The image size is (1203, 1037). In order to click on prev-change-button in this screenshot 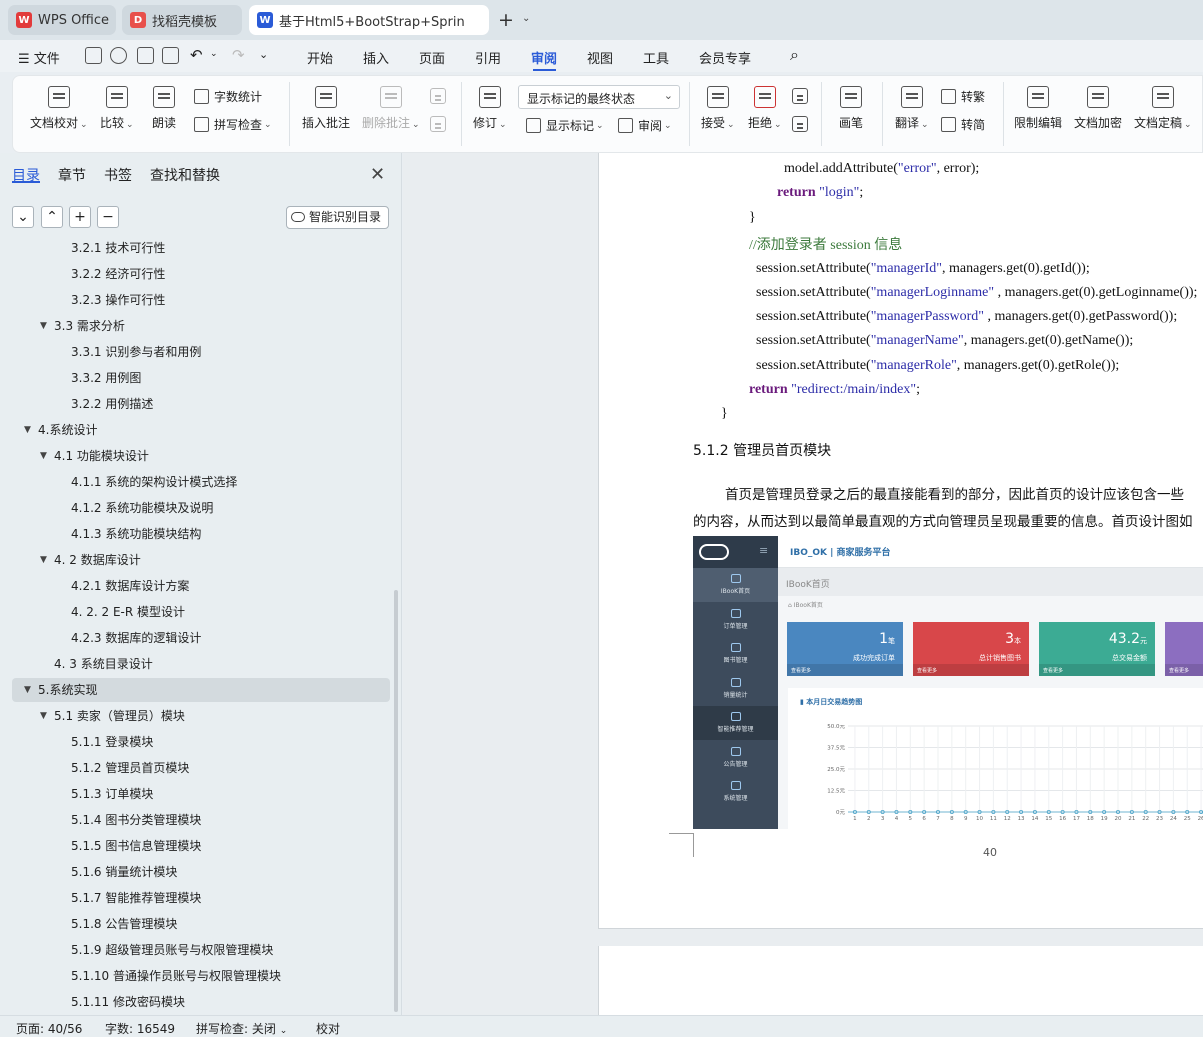, I will do `click(800, 99)`.